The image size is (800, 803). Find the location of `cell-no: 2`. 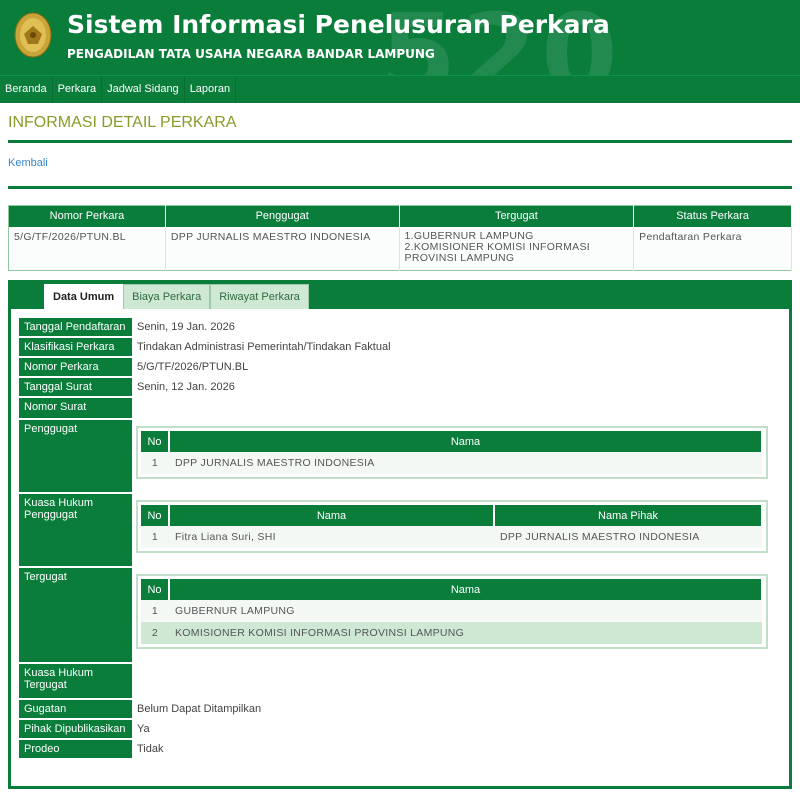

cell-no: 2 is located at coordinates (155, 633).